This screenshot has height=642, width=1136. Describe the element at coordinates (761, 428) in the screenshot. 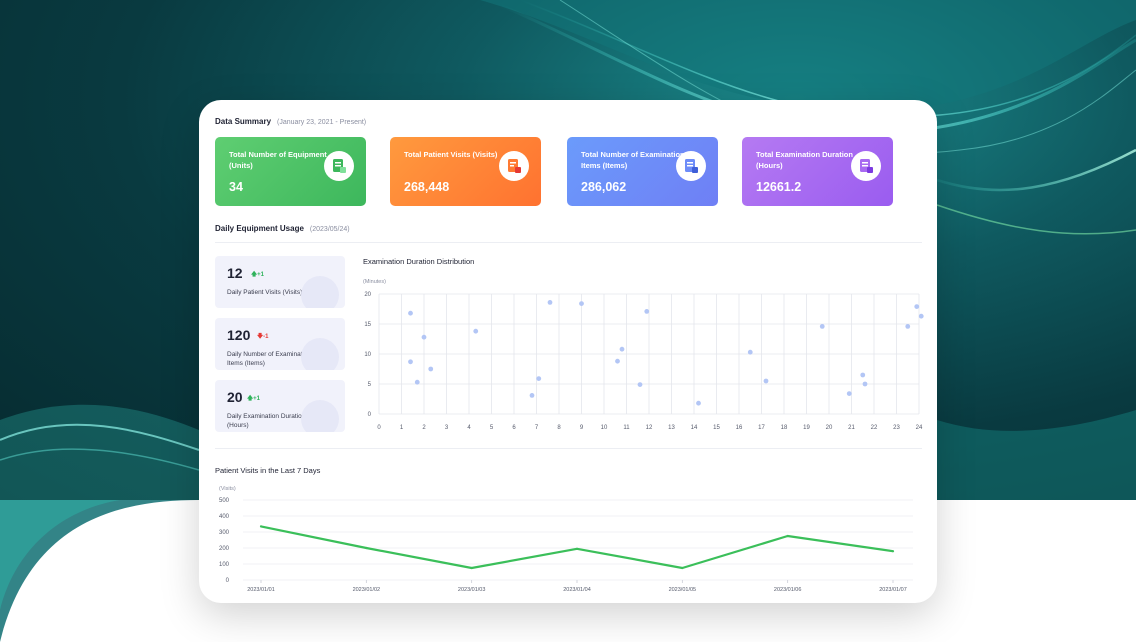

I see `x-tick-label: 17` at that location.